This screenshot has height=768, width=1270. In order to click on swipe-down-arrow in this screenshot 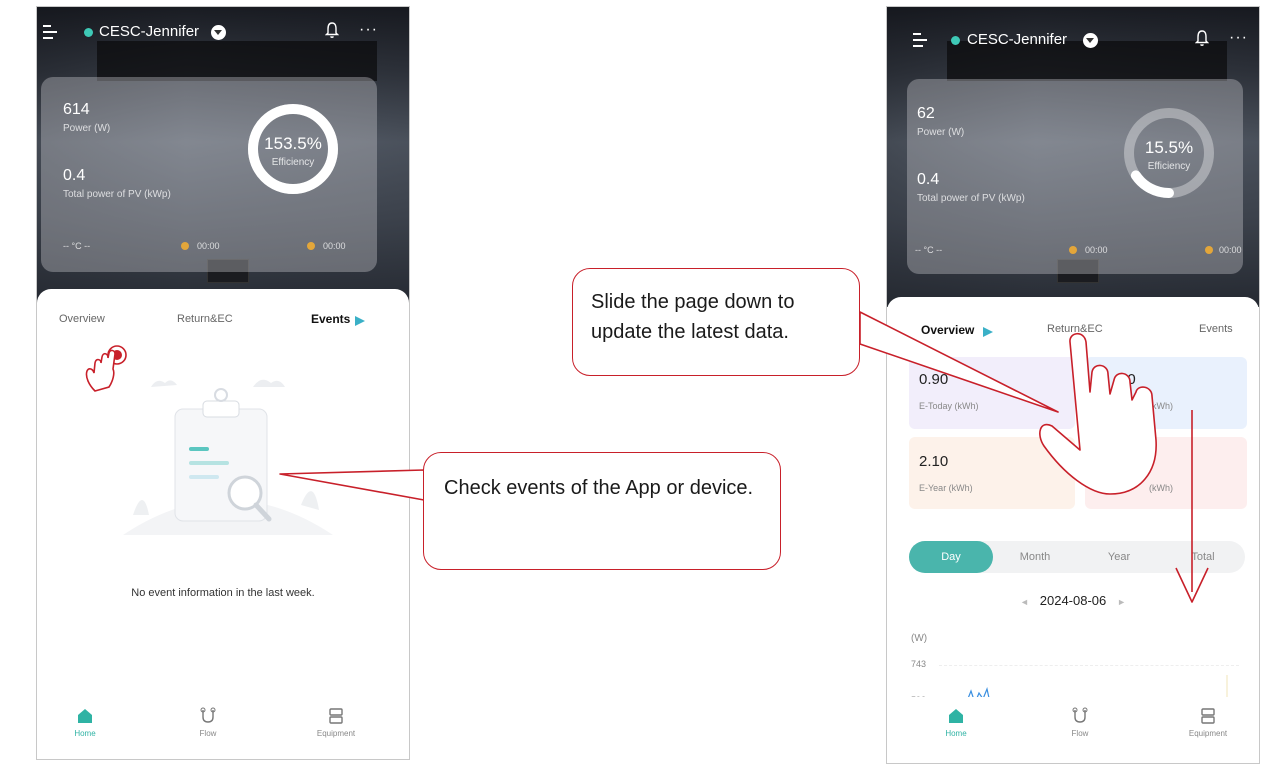, I will do `click(1192, 506)`.